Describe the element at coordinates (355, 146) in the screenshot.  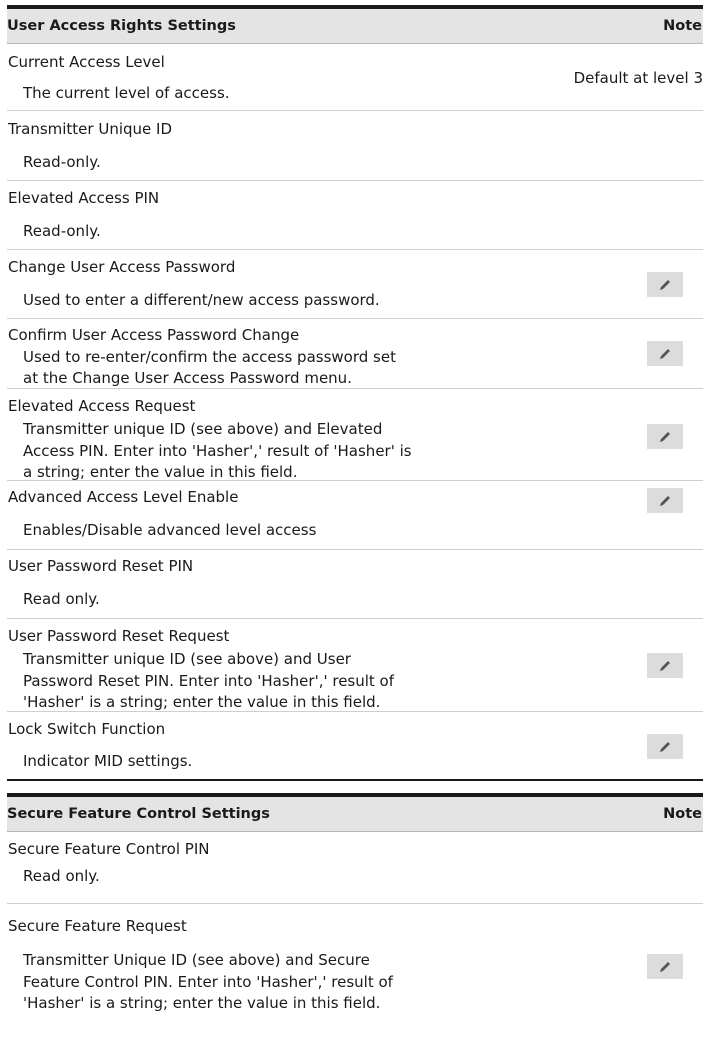
I see `table-row: Transmitter Unique ID Read-only.` at that location.